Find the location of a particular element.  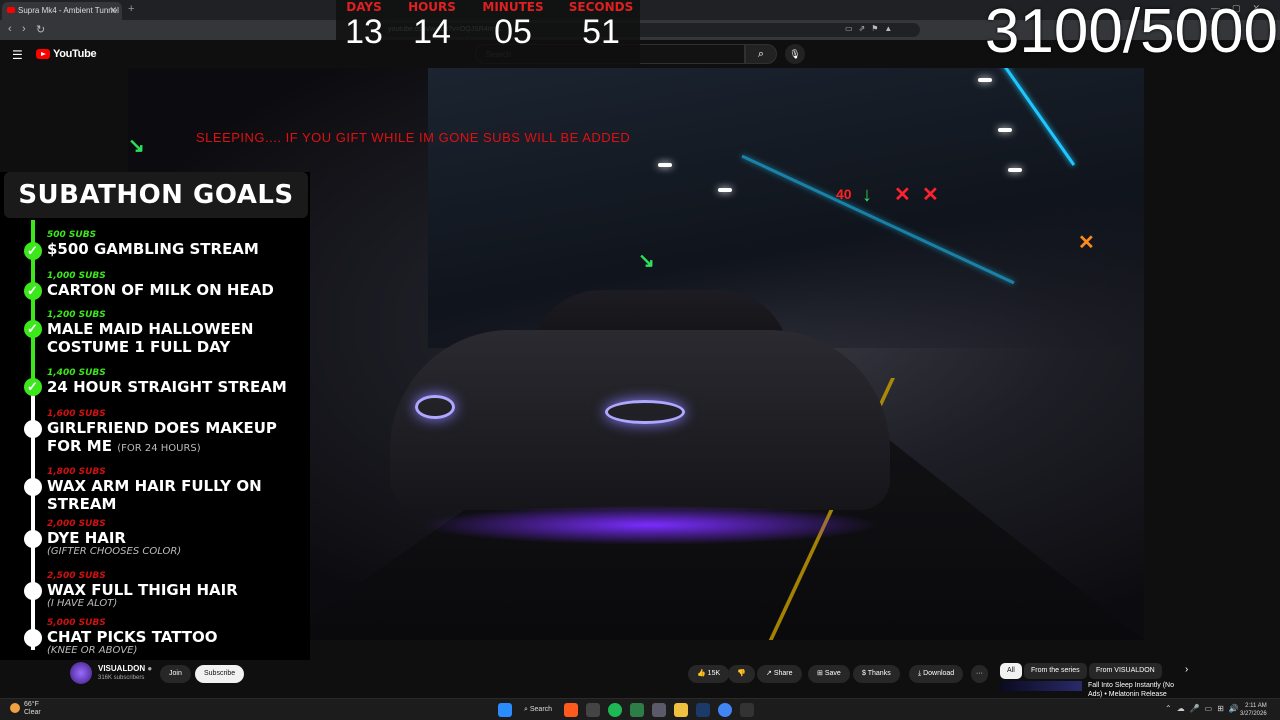

goal-name: WAX FULL THIGH HAIR is located at coordinates (142, 590).